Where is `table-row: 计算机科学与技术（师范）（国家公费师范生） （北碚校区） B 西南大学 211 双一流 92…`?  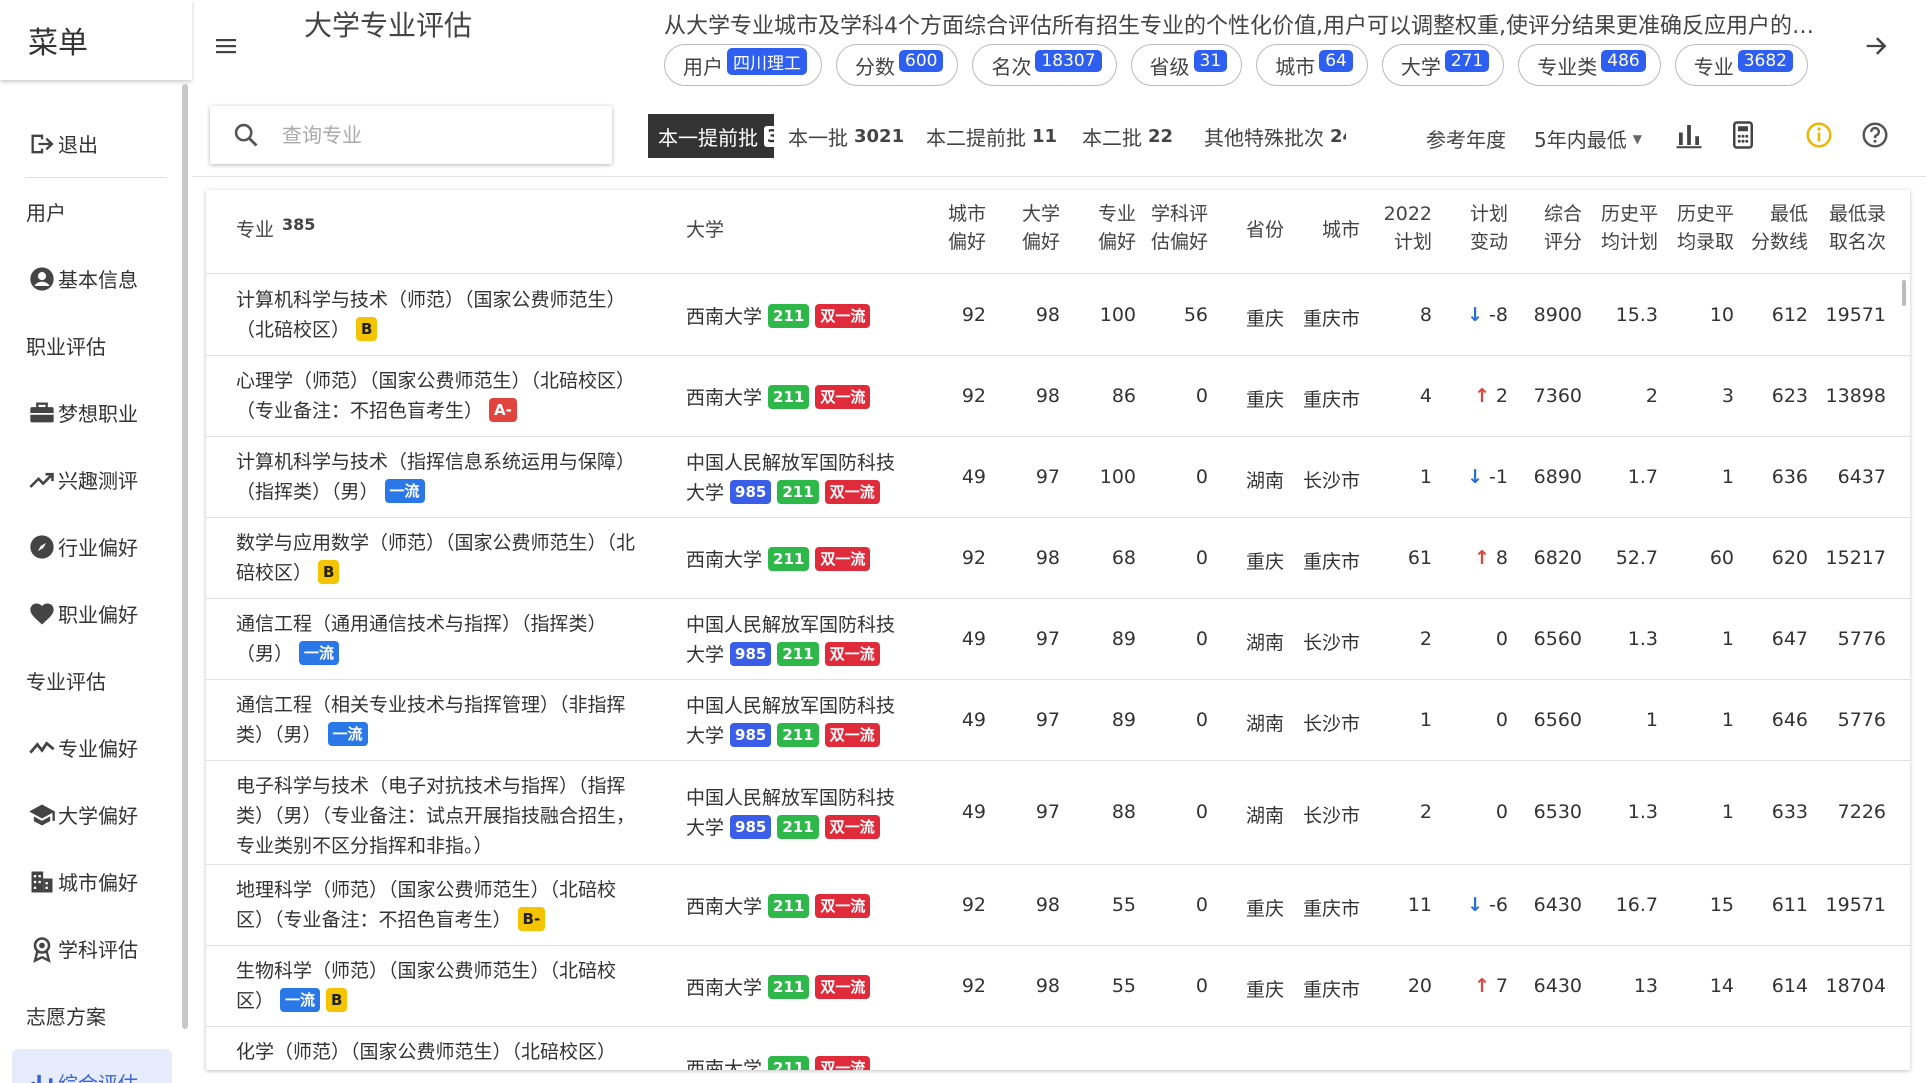 table-row: 计算机科学与技术（师范）（国家公费师范生） （北碚校区） B 西南大学 211 双一流 92… is located at coordinates (1058, 315).